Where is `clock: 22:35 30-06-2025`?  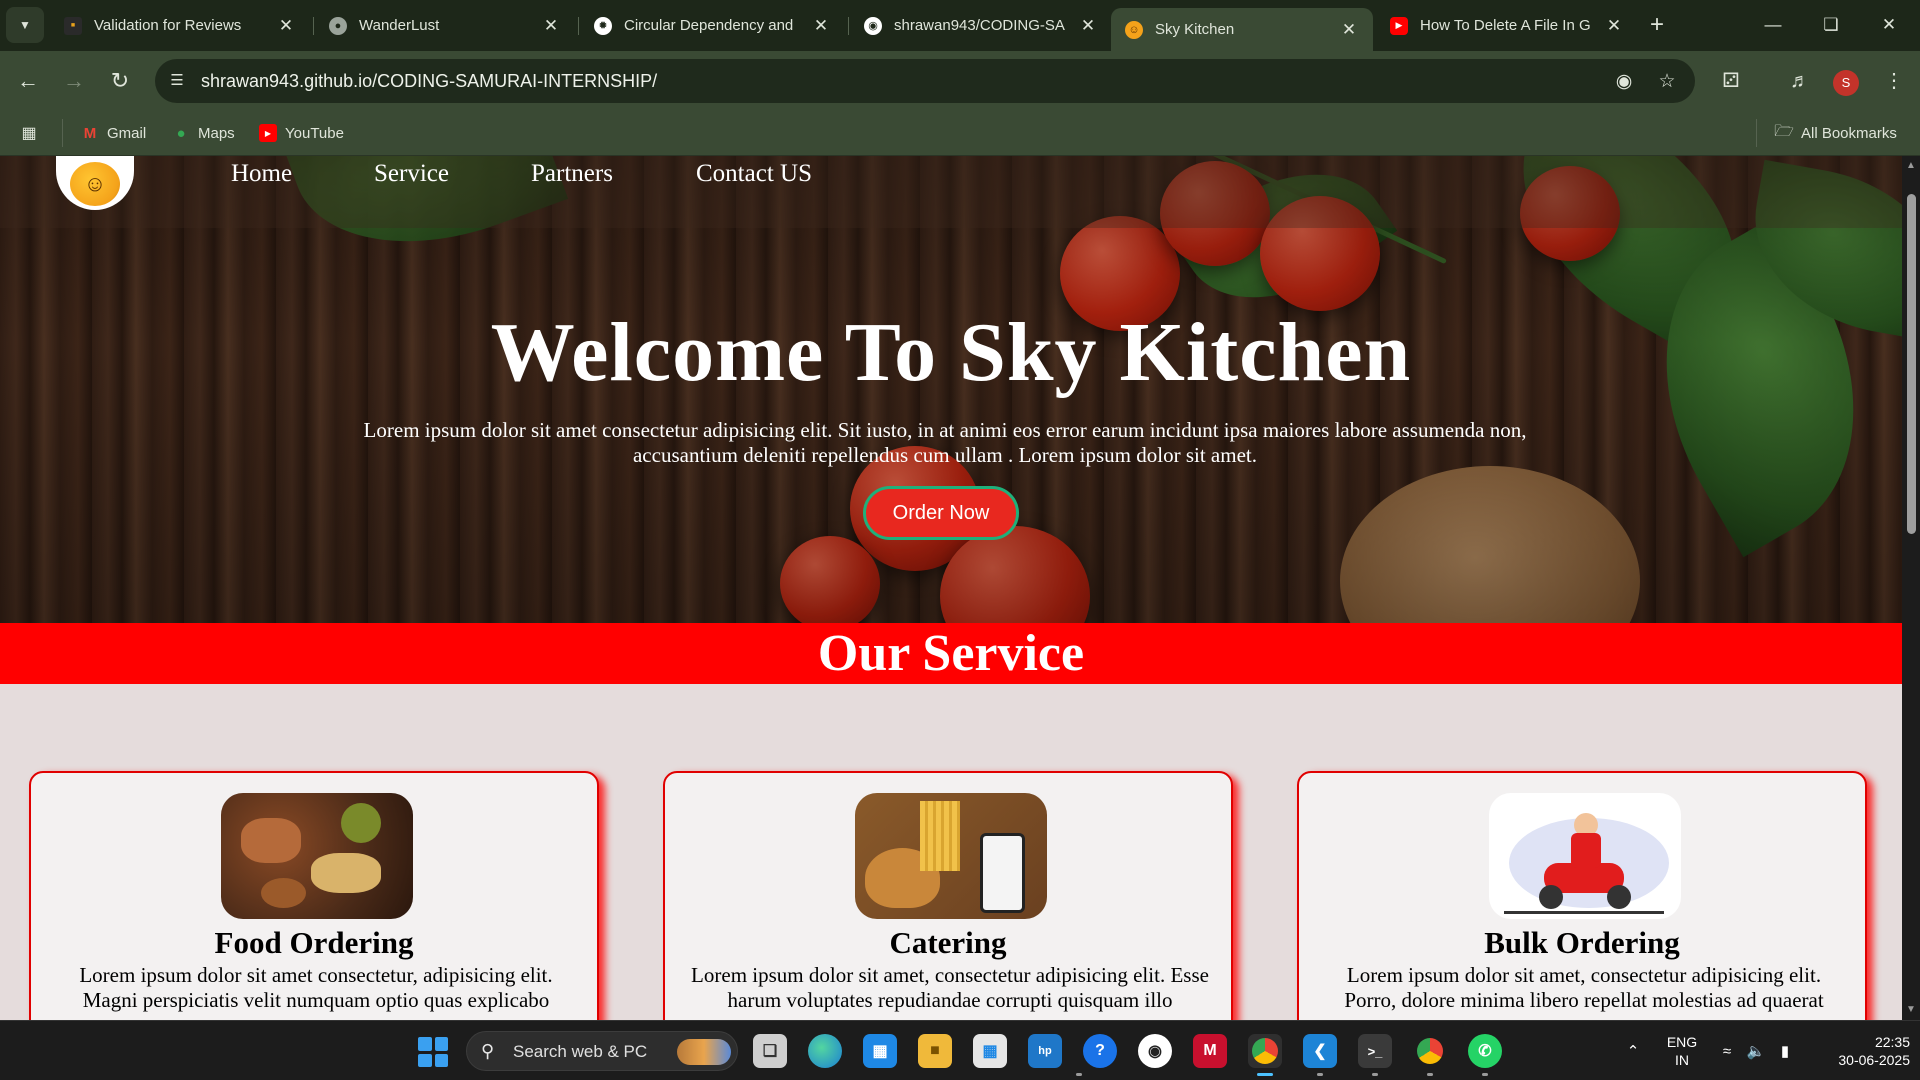 clock: 22:35 30-06-2025 is located at coordinates (1860, 1051).